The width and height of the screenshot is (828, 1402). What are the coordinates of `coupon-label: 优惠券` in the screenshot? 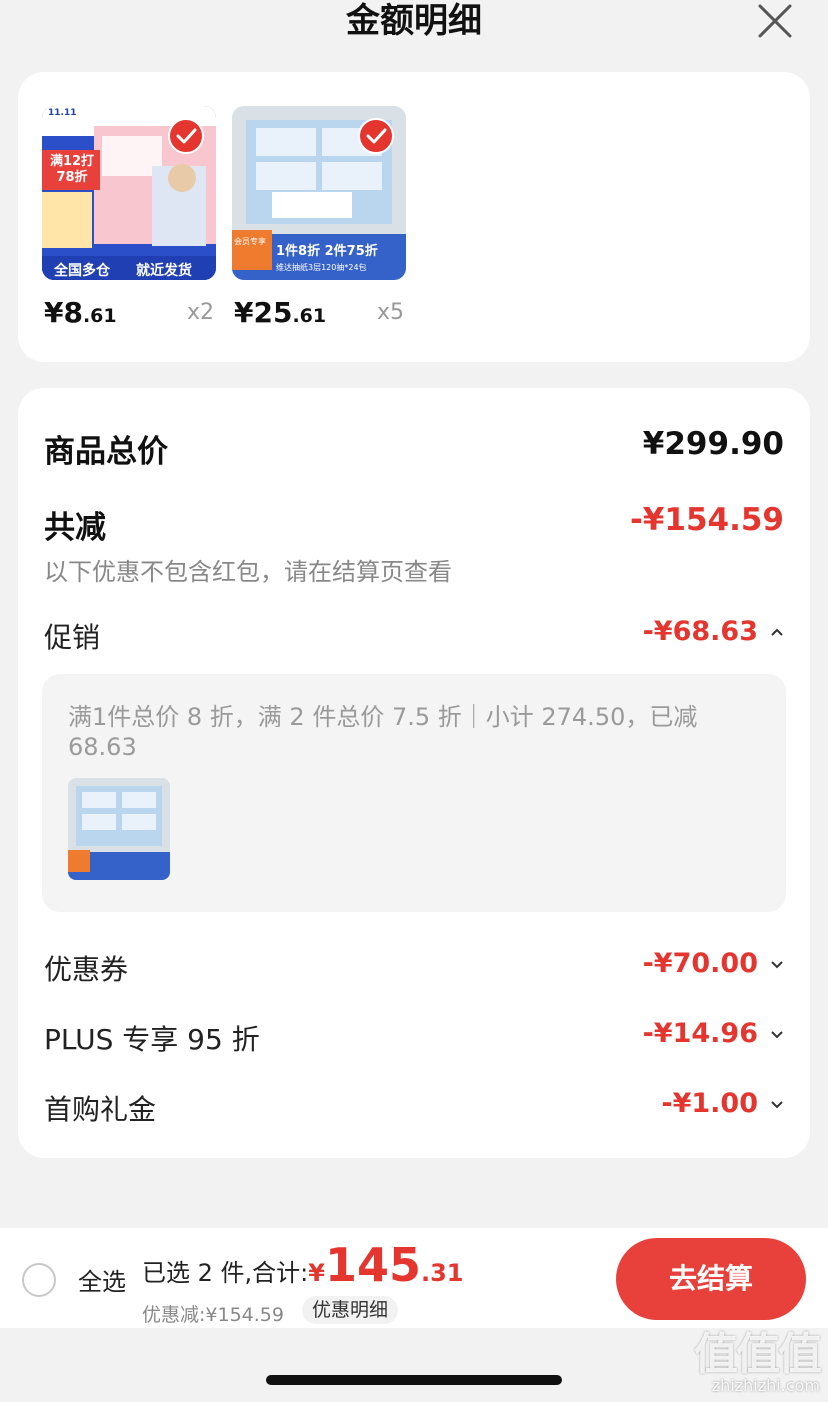 It's located at (86, 969).